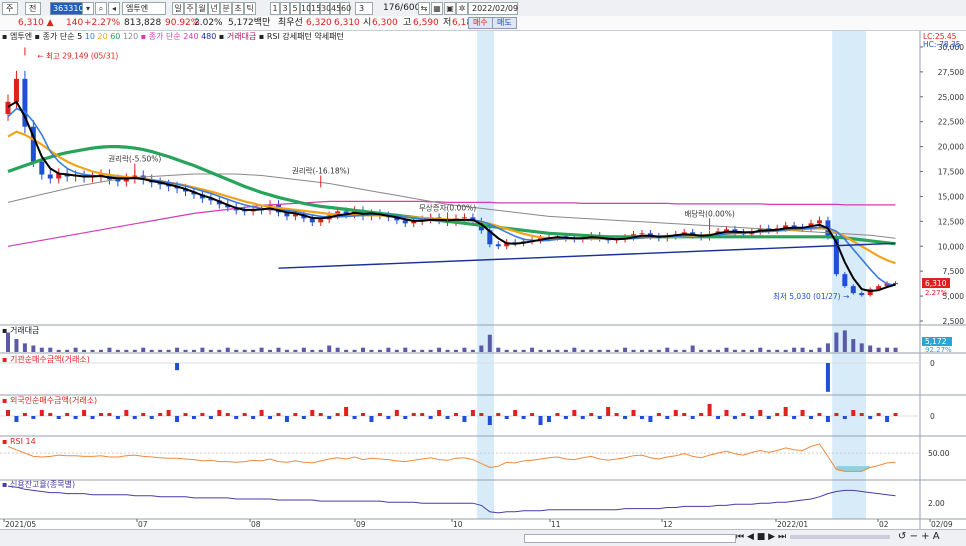  What do you see at coordinates (630, 538) in the screenshot?
I see `horizontal-scrollbar` at bounding box center [630, 538].